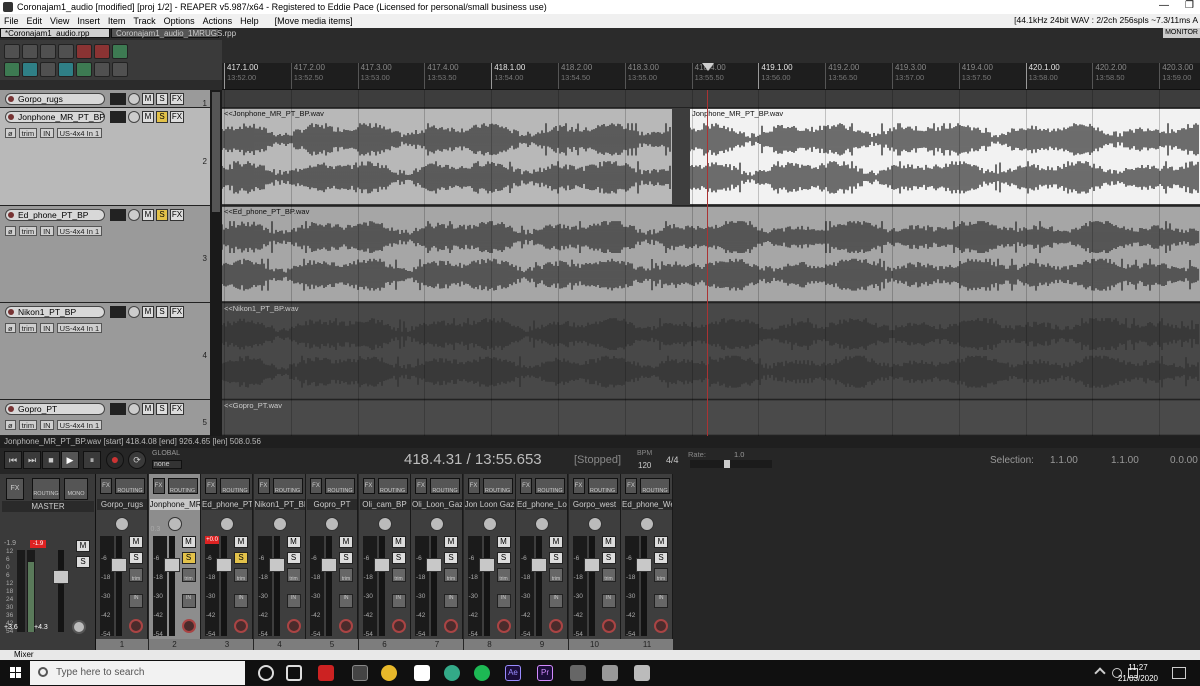 This screenshot has width=1200, height=686. I want to click on selection-end: 1.1.00, so click(1125, 460).